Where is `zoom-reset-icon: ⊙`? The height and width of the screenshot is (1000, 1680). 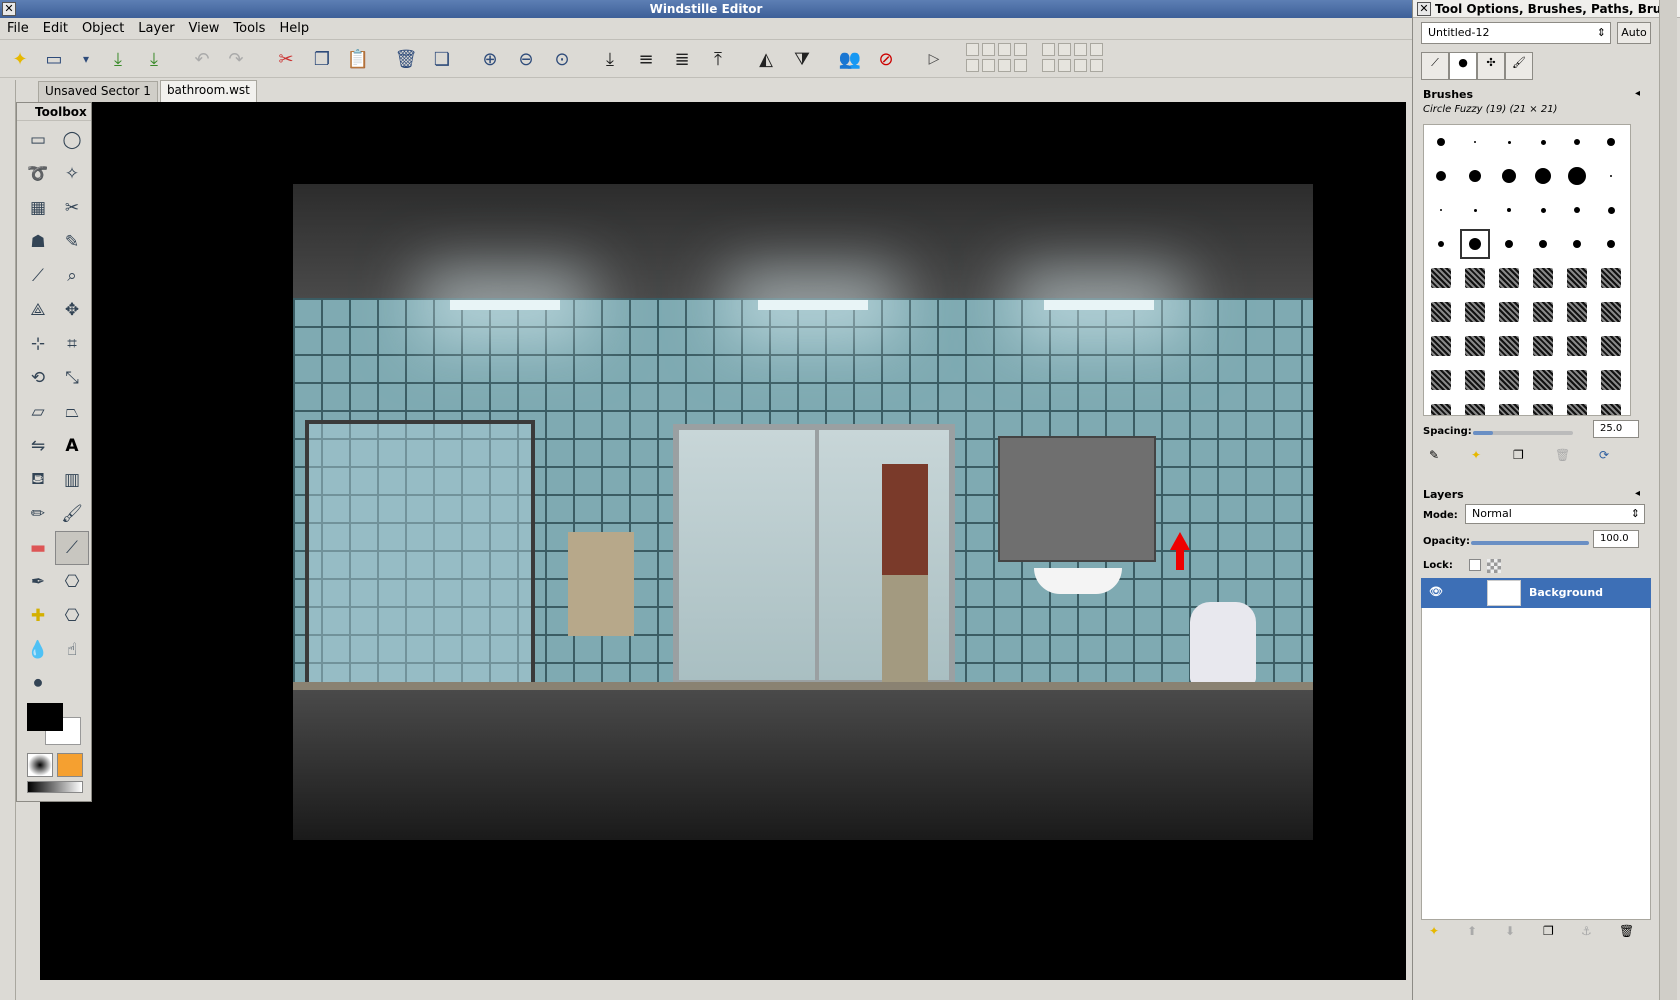 zoom-reset-icon: ⊙ is located at coordinates (562, 59).